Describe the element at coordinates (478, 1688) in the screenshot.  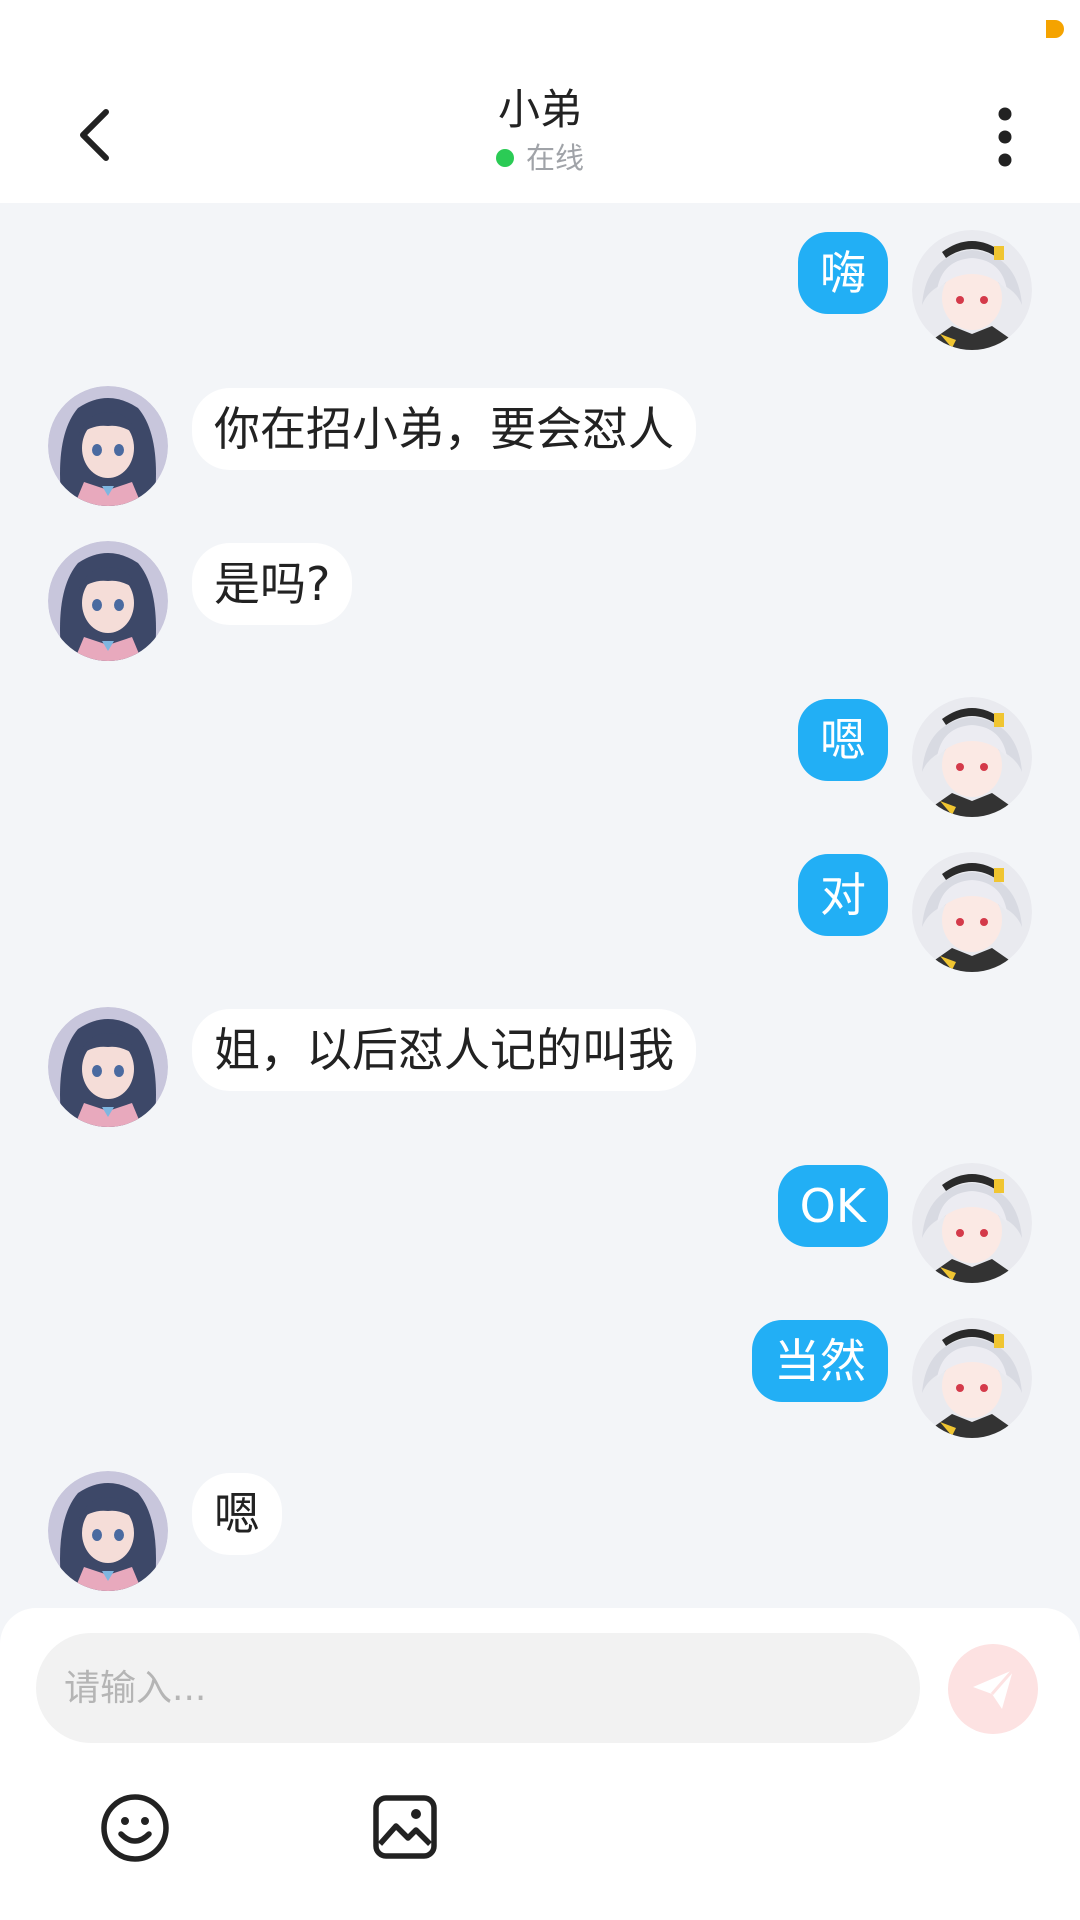
I see `message-input` at that location.